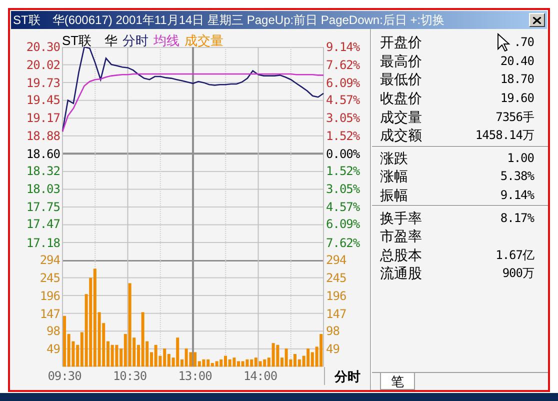 The width and height of the screenshot is (558, 401). I want to click on info-value: 19.60, so click(517, 98).